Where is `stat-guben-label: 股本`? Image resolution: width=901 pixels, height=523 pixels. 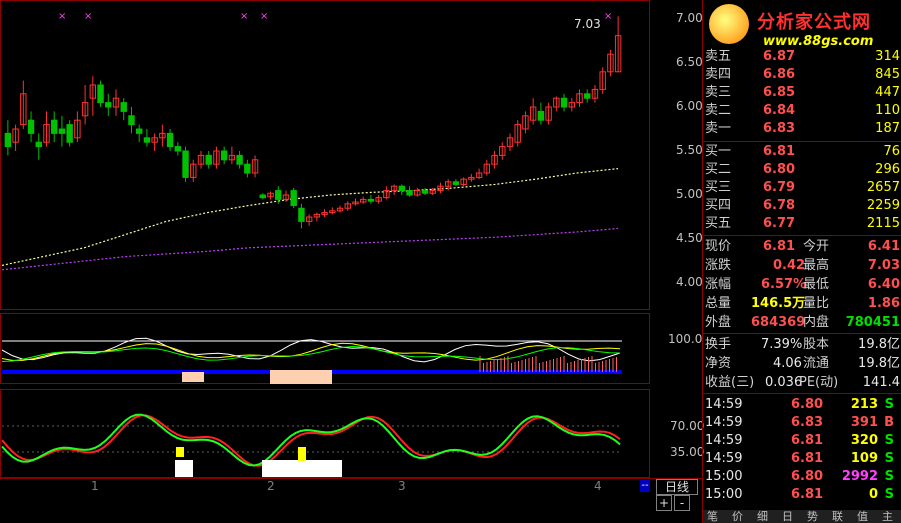
stat-guben-label: 股本 is located at coordinates (816, 344).